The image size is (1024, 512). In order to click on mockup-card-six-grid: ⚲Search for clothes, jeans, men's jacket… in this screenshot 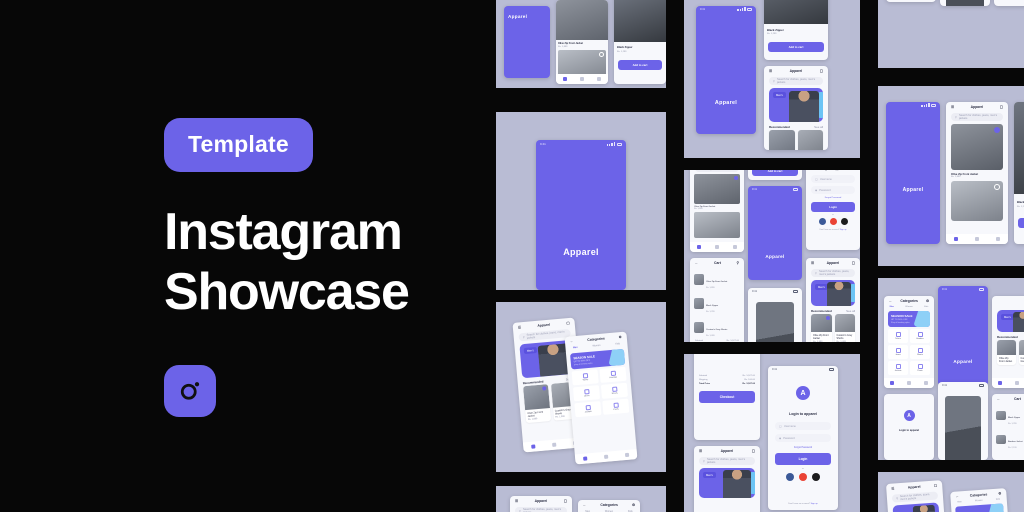, I will do `click(772, 256)`.